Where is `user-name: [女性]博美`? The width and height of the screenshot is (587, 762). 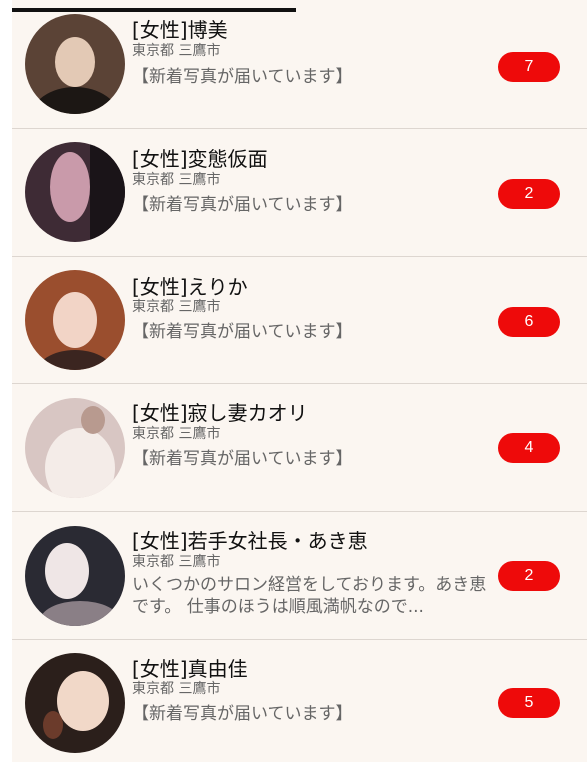 user-name: [女性]博美 is located at coordinates (180, 30).